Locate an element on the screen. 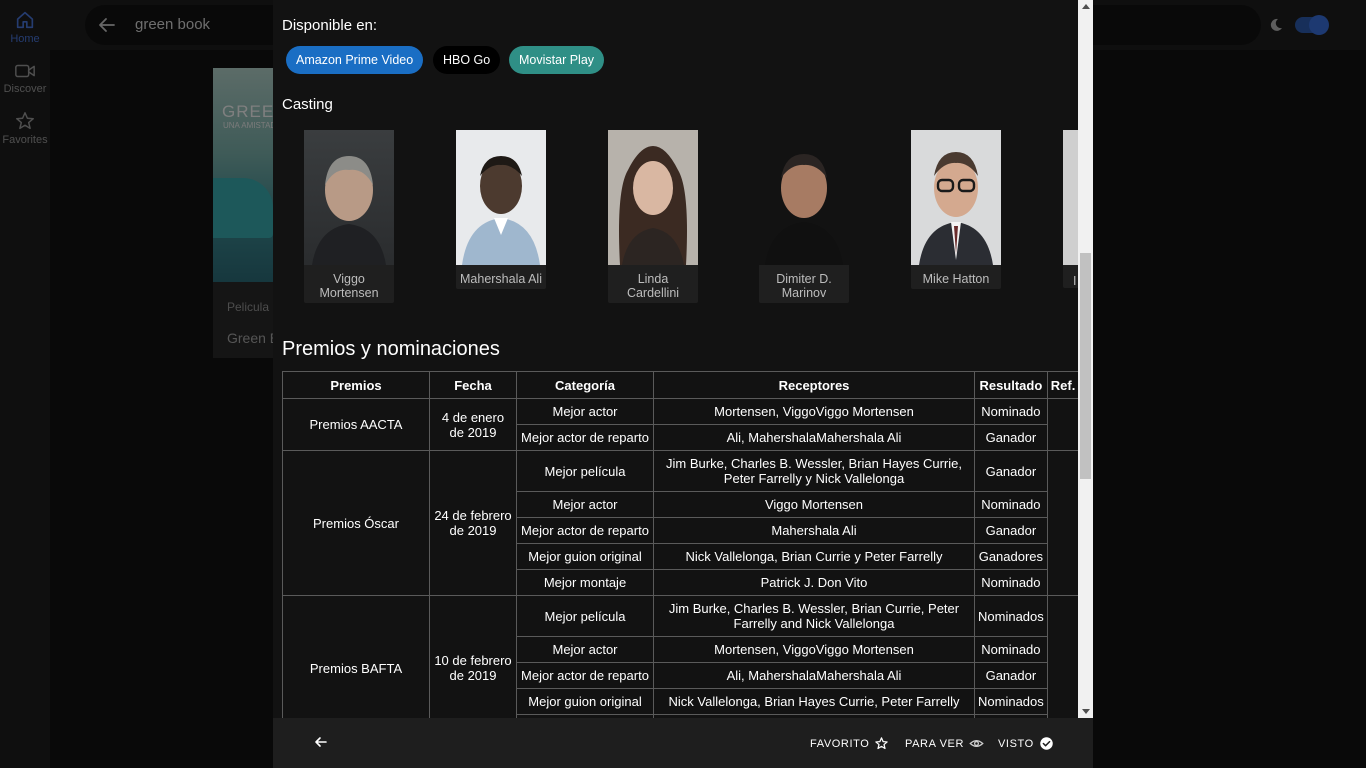 Image resolution: width=1366 pixels, height=768 pixels. header-categoria: Categoría is located at coordinates (585, 385).